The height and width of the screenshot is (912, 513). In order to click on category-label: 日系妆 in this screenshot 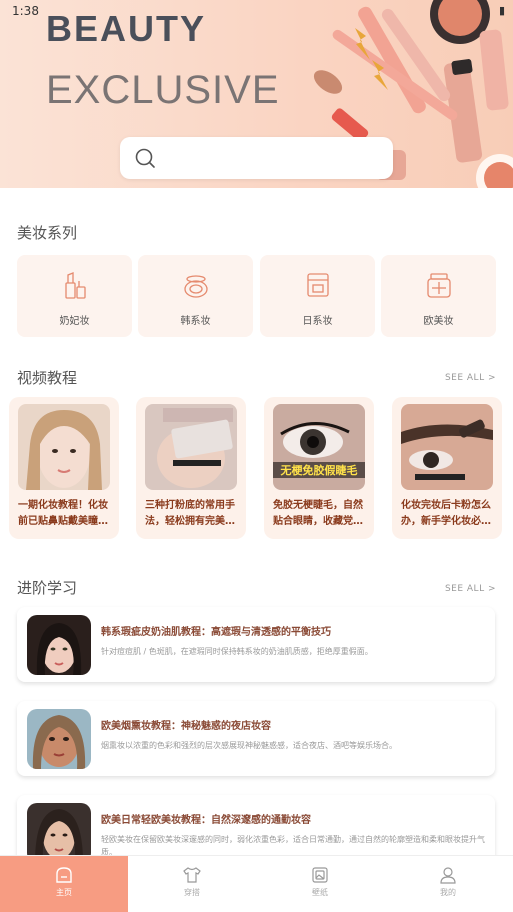, I will do `click(317, 321)`.